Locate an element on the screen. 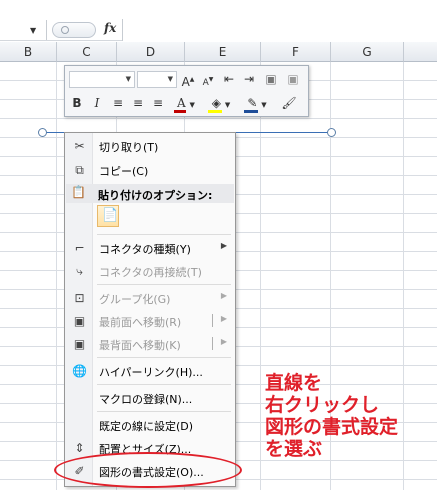 The height and width of the screenshot is (490, 437). menu-item-label: グループ化(G) is located at coordinates (135, 299).